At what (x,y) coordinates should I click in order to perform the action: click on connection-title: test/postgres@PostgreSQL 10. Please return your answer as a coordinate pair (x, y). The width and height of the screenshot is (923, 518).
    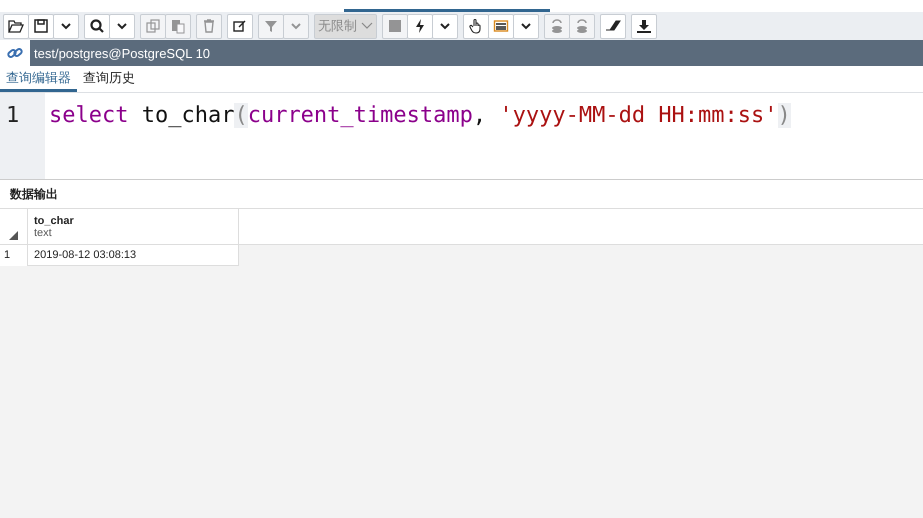
    Looking at the image, I should click on (122, 53).